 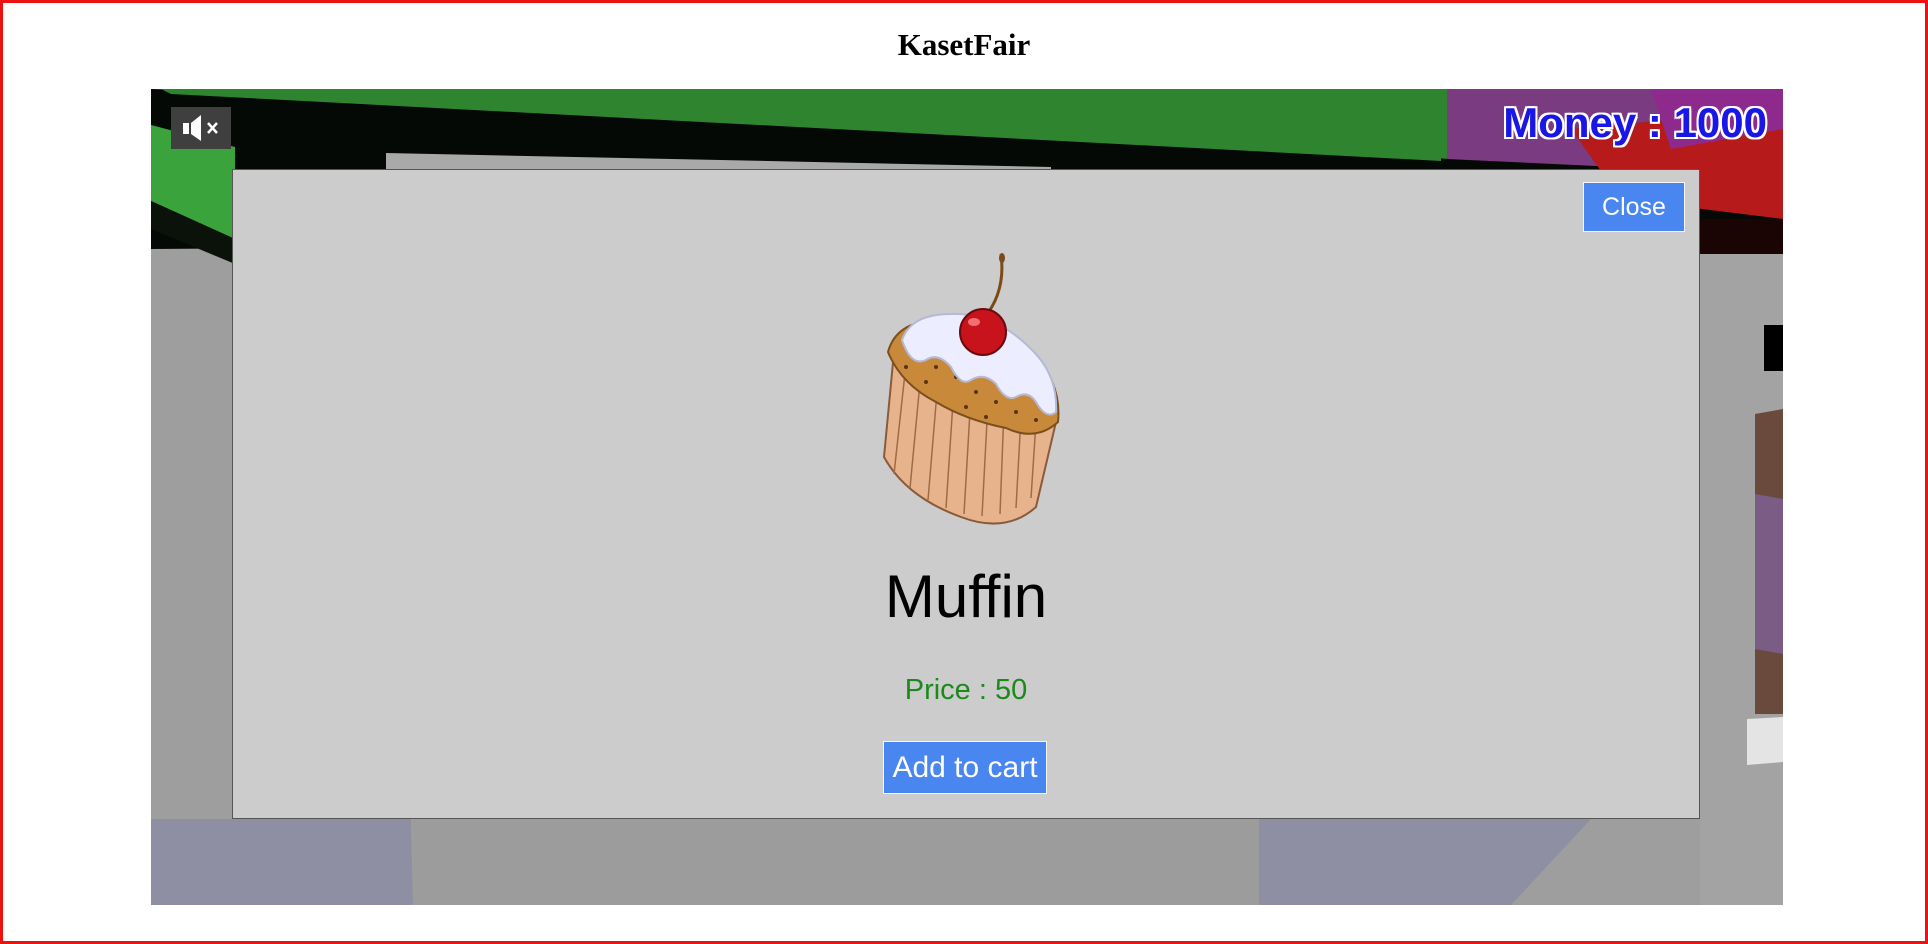 I want to click on mute-button, so click(x=201, y=128).